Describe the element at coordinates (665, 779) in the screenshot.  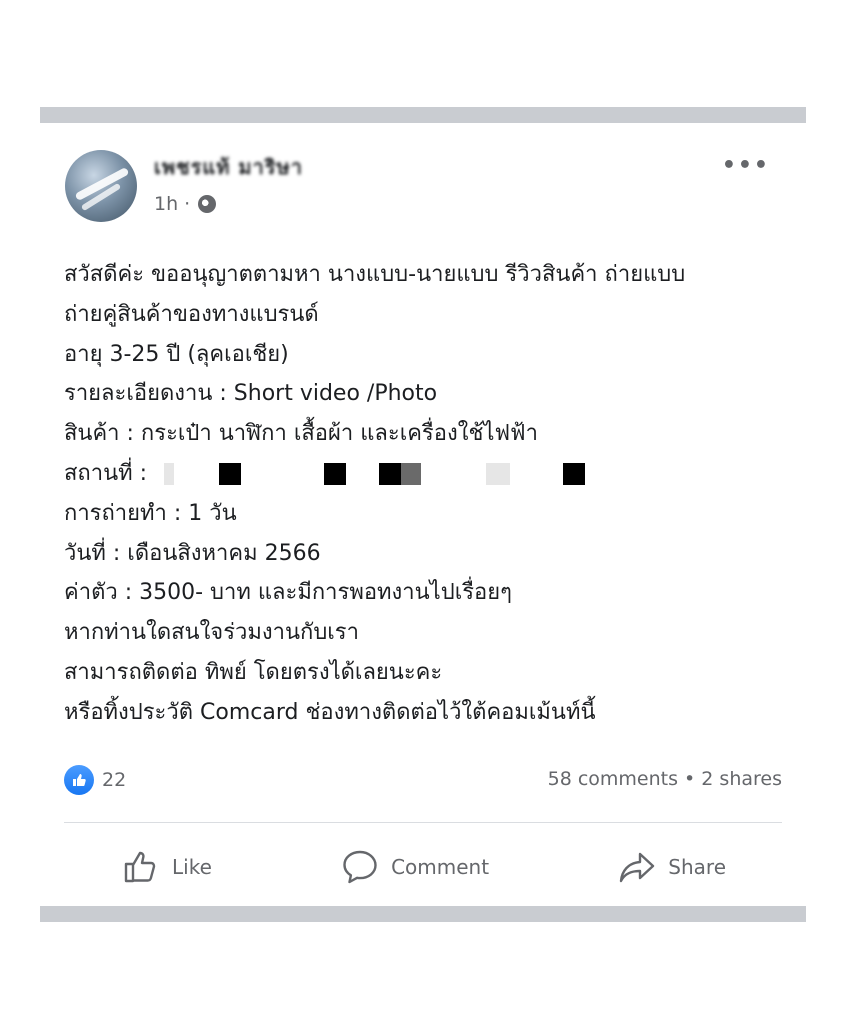
I see `engagement-stats: 58 comments • 2 shares` at that location.